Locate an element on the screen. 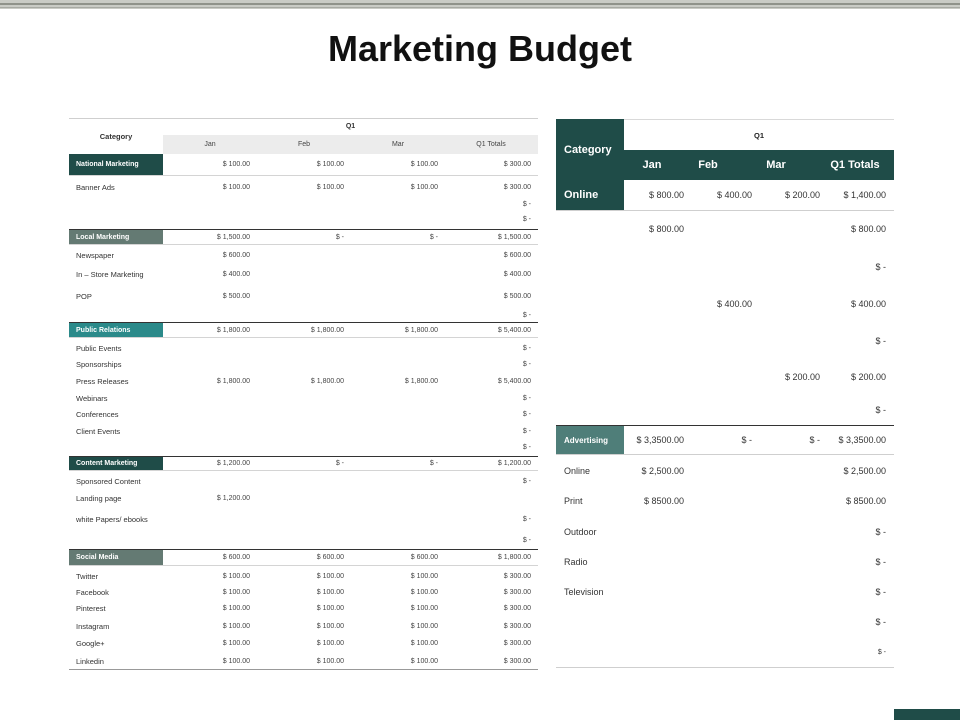  col-header-q1-totals: Q1 Totals is located at coordinates (491, 144).